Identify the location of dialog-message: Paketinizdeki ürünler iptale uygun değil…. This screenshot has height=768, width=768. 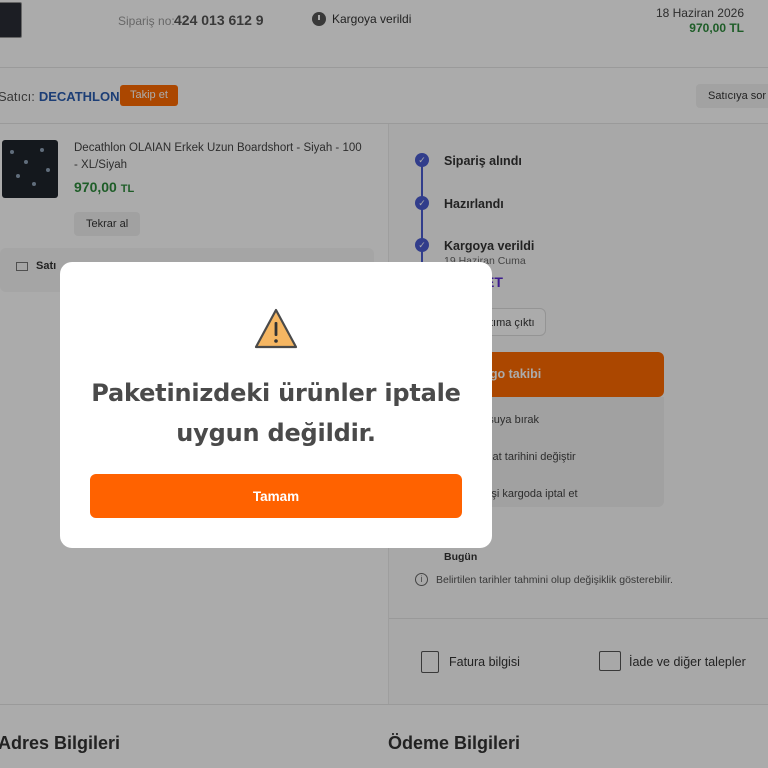
(276, 413).